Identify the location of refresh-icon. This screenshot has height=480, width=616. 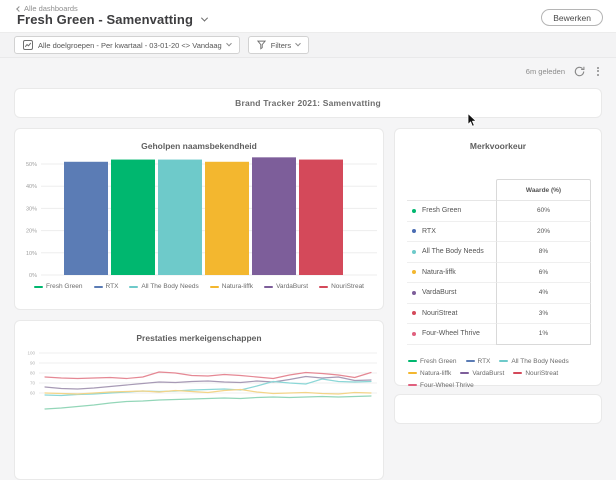
(579, 71).